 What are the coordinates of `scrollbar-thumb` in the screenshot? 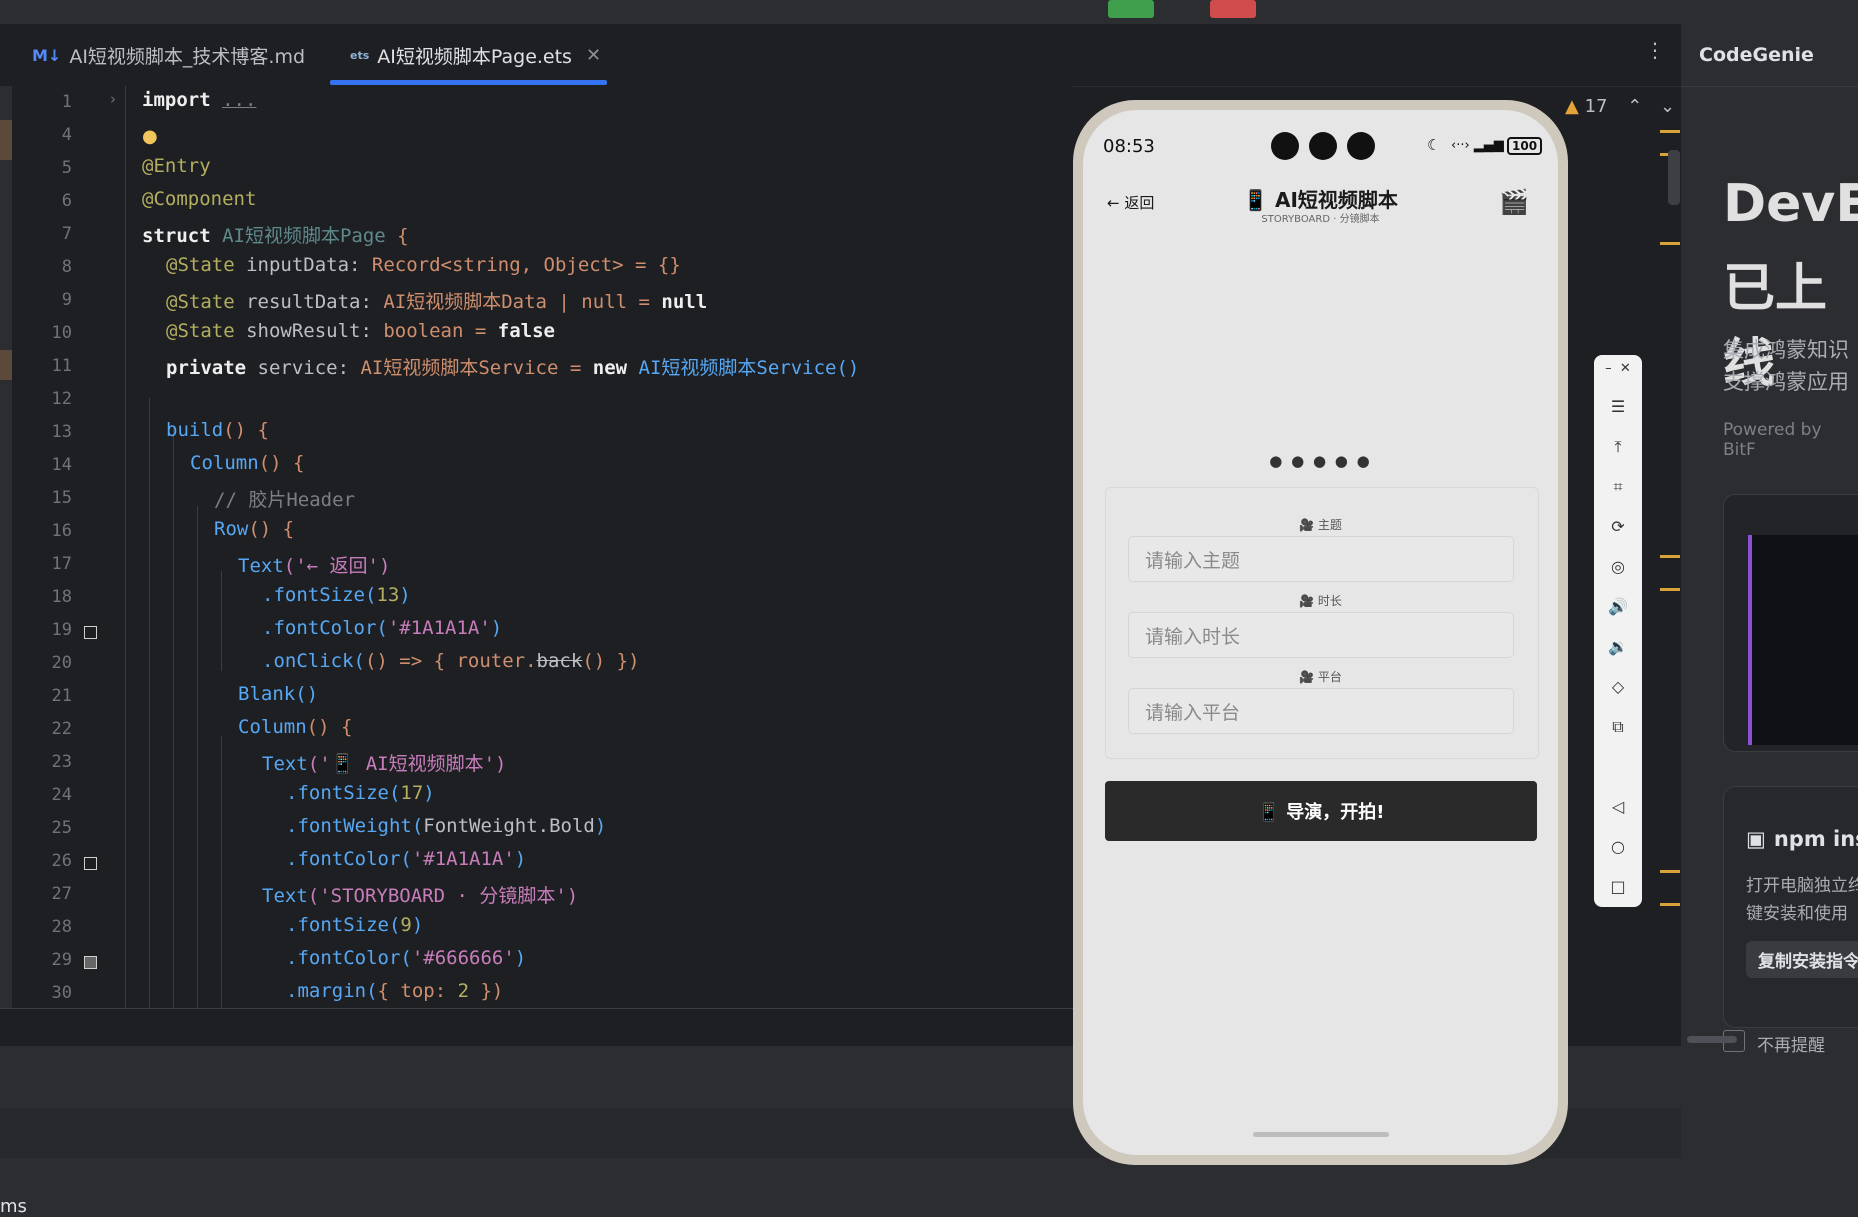 It's located at (1674, 177).